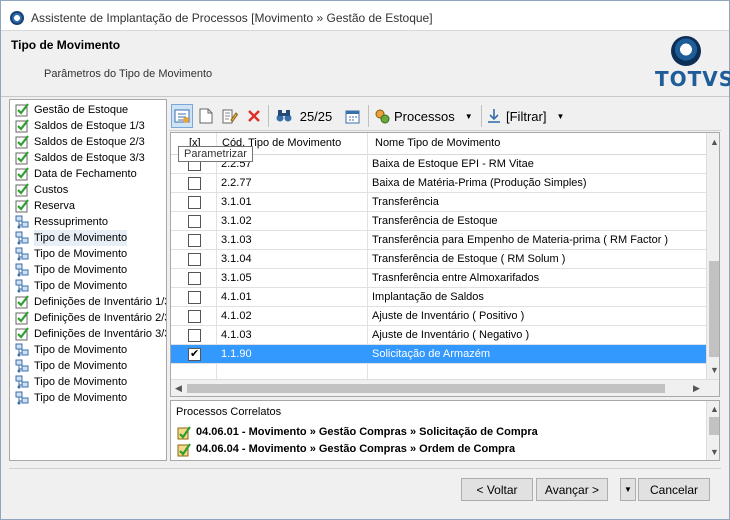 This screenshot has height=520, width=730. I want to click on grid-vertical-scrollbar: ▲ ▼, so click(712, 256).